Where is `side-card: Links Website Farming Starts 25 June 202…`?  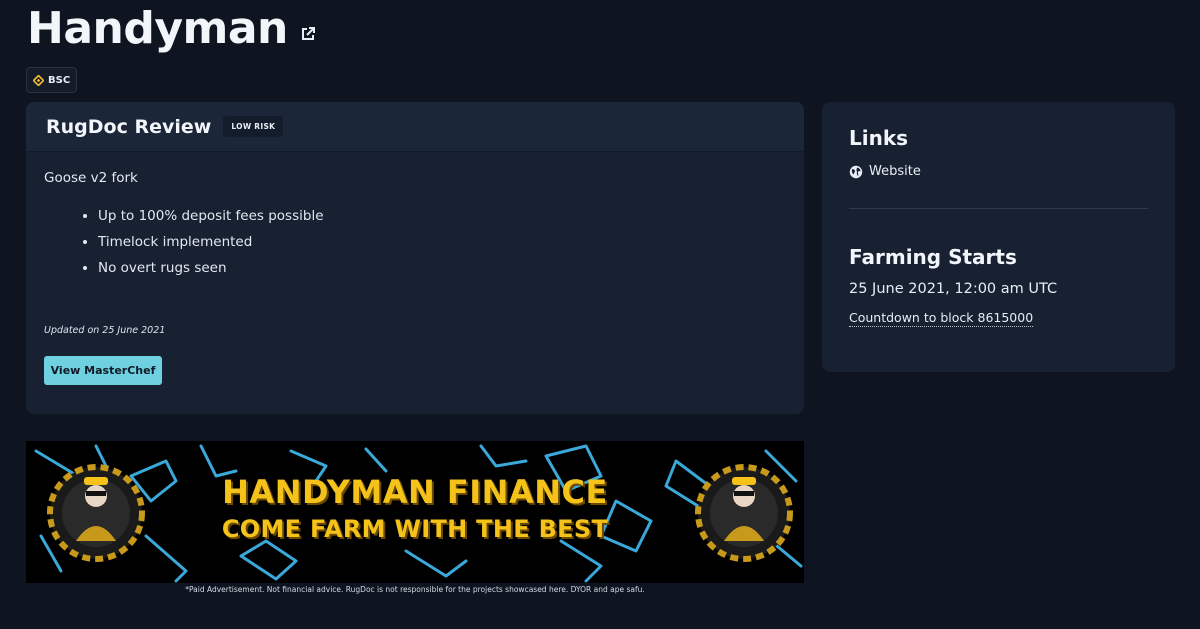
side-card: Links Website Farming Starts 25 June 202… is located at coordinates (998, 237).